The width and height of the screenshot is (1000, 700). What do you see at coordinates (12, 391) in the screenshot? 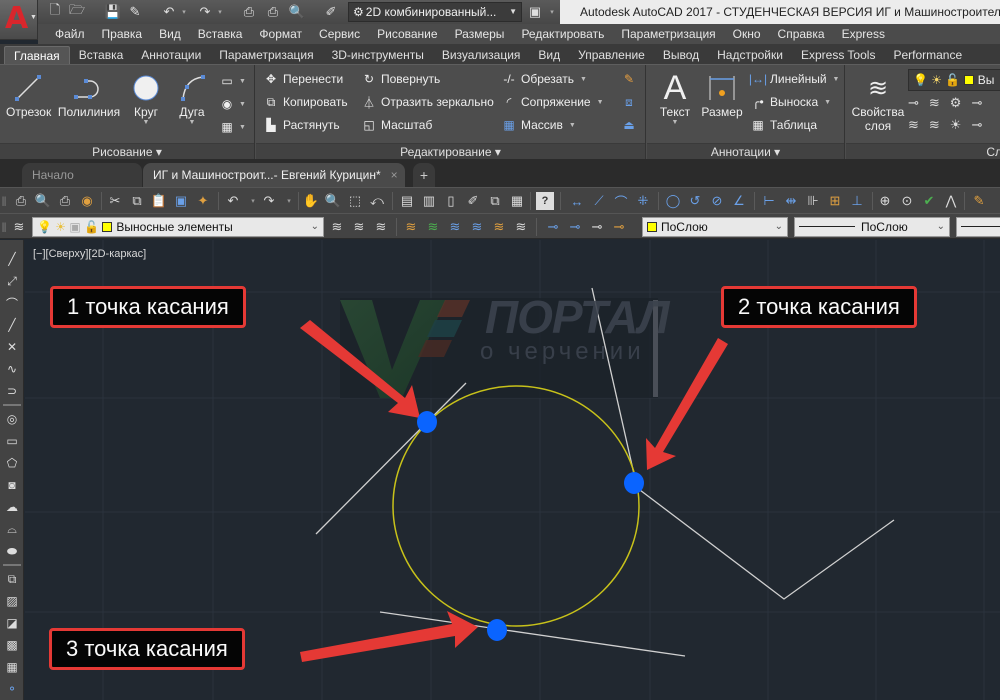
I see `revcloud-icon: ⊃` at bounding box center [12, 391].